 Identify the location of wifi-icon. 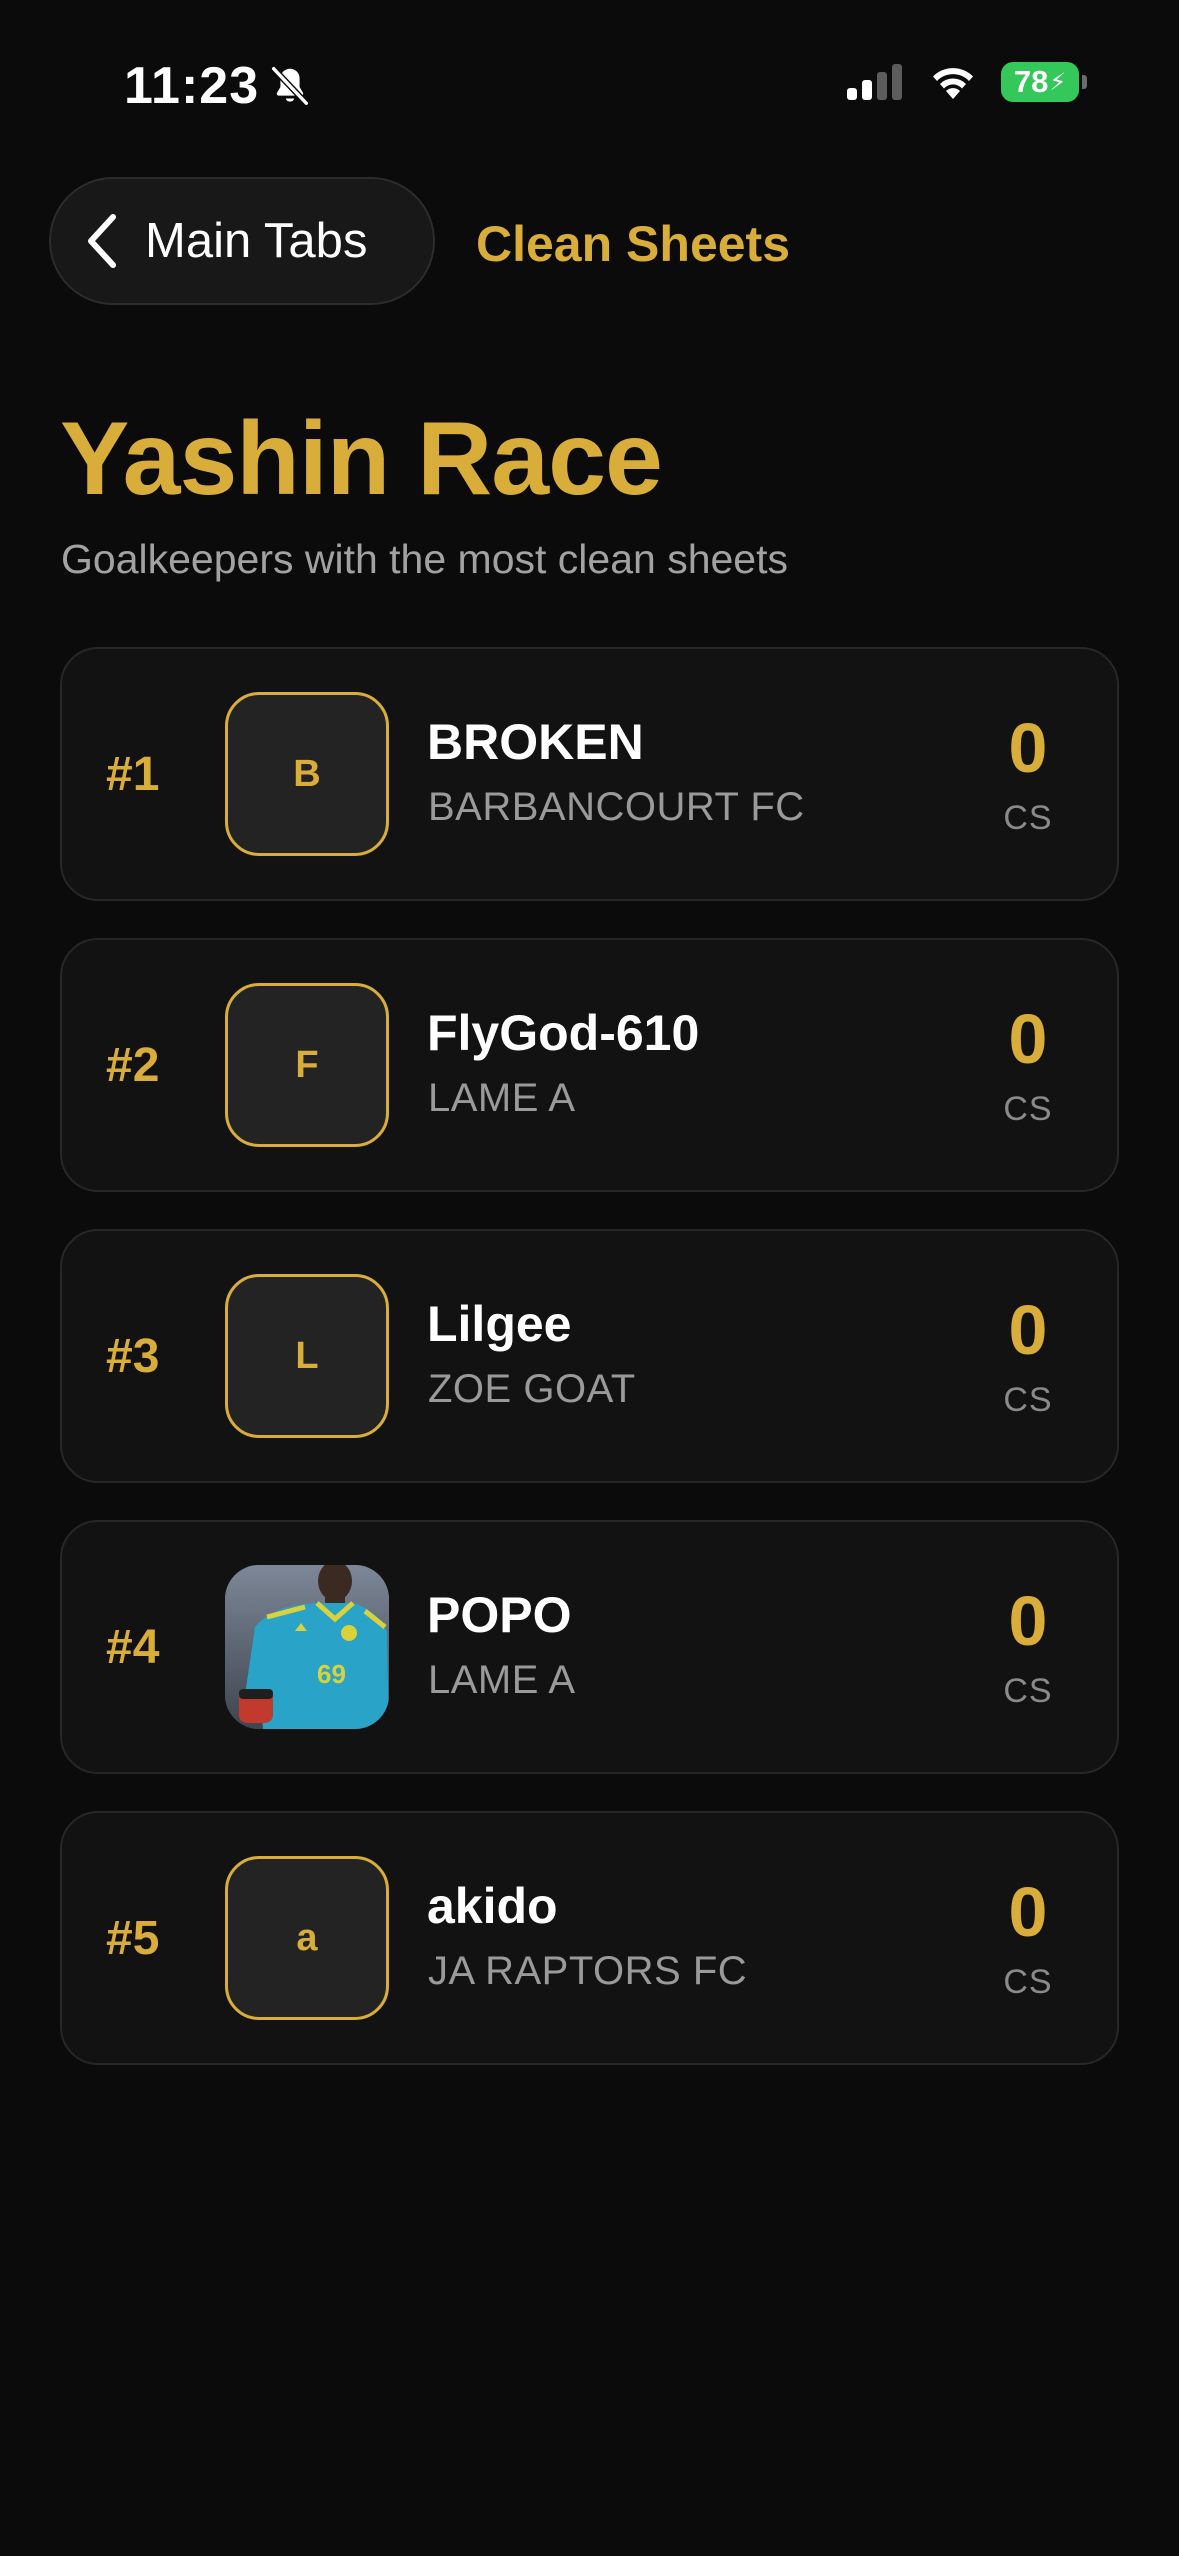
(953, 83).